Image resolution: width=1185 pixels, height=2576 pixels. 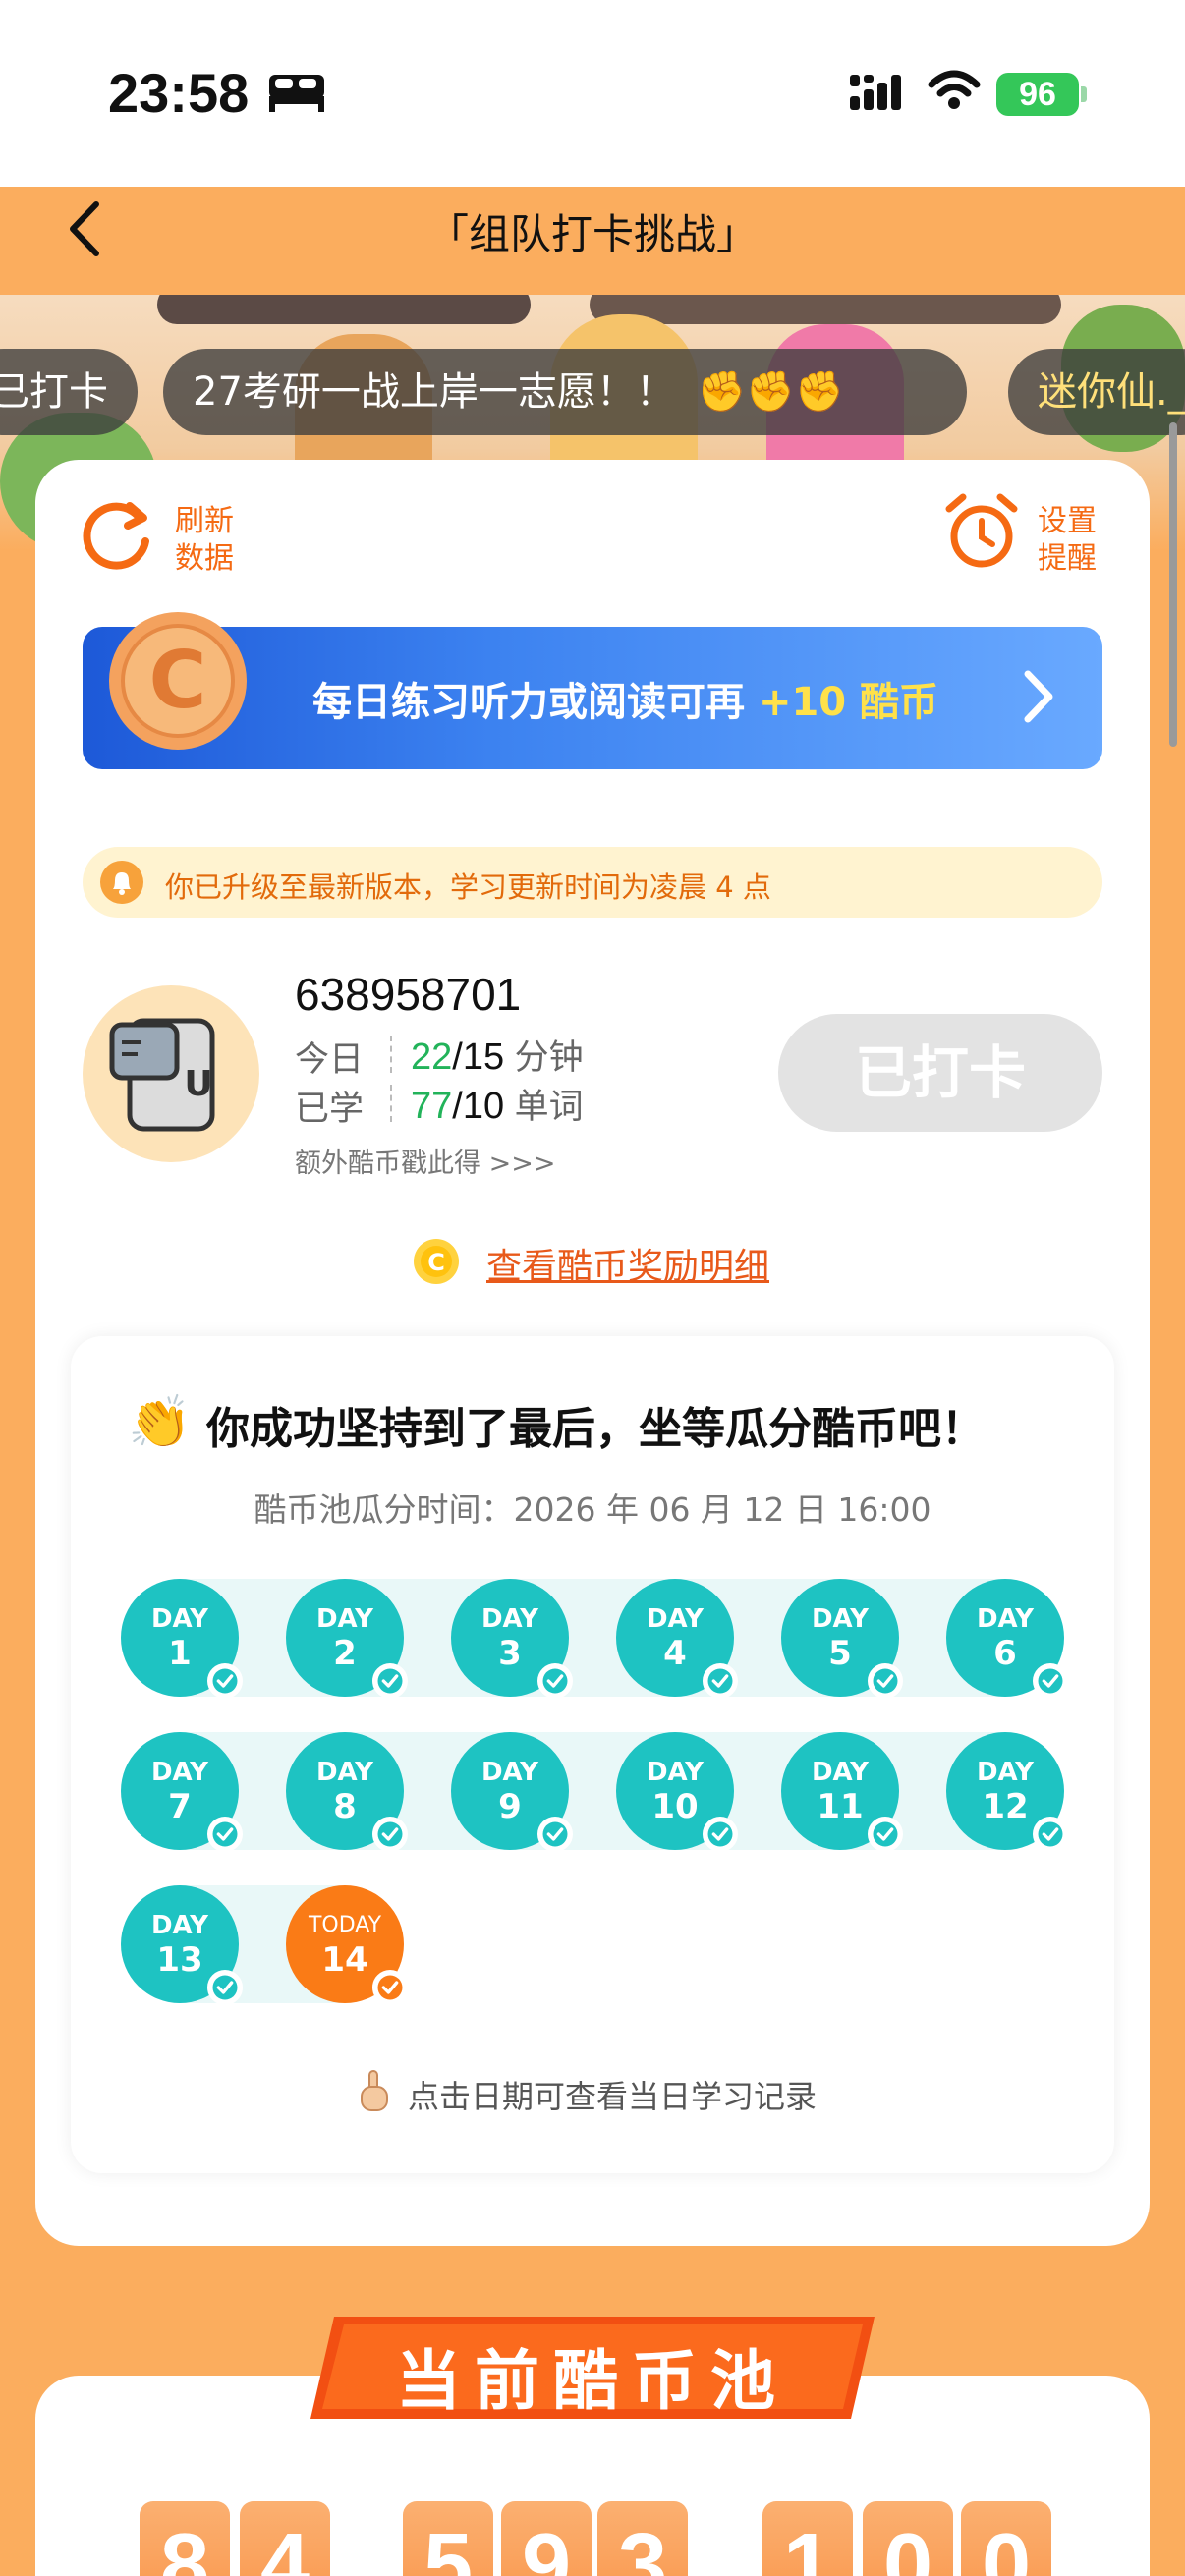 I want to click on refresh-label-line: 数据, so click(x=205, y=558).